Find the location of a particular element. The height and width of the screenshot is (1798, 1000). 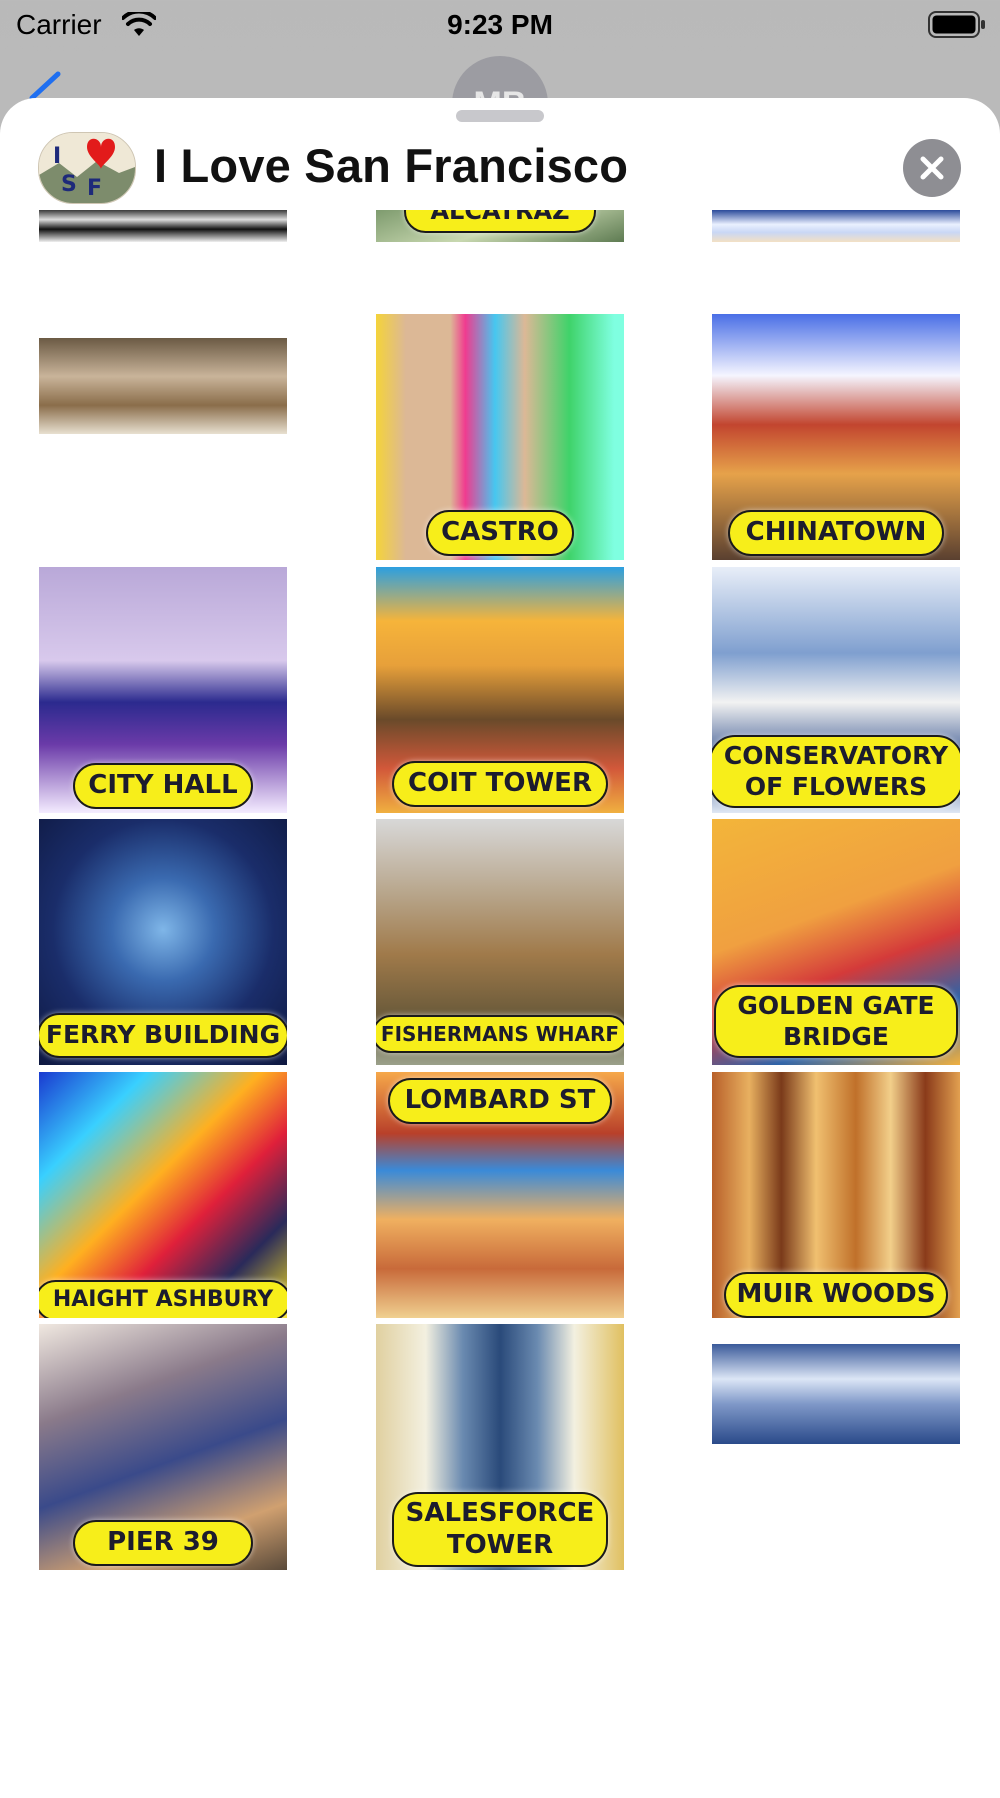

sticker-pier-39: PIER 39 is located at coordinates (163, 1447).